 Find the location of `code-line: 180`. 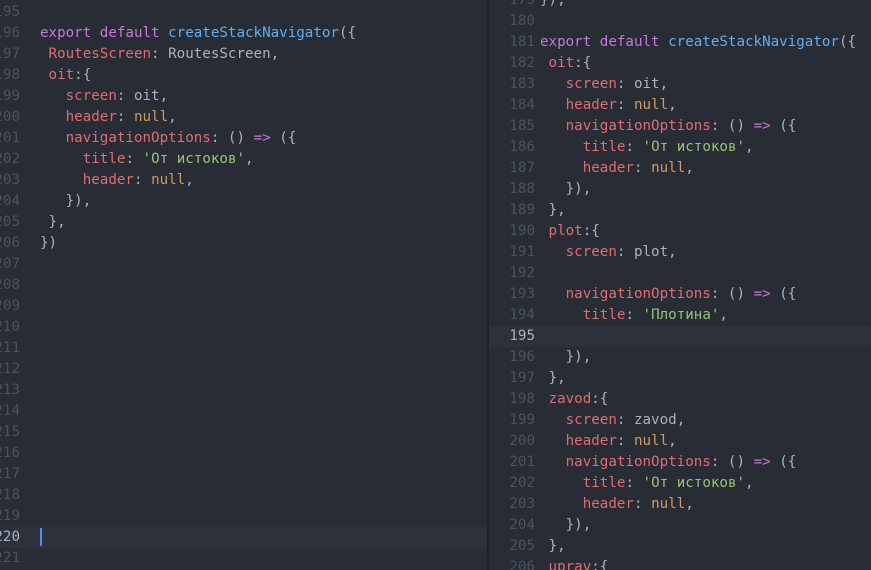

code-line: 180 is located at coordinates (680, 21).